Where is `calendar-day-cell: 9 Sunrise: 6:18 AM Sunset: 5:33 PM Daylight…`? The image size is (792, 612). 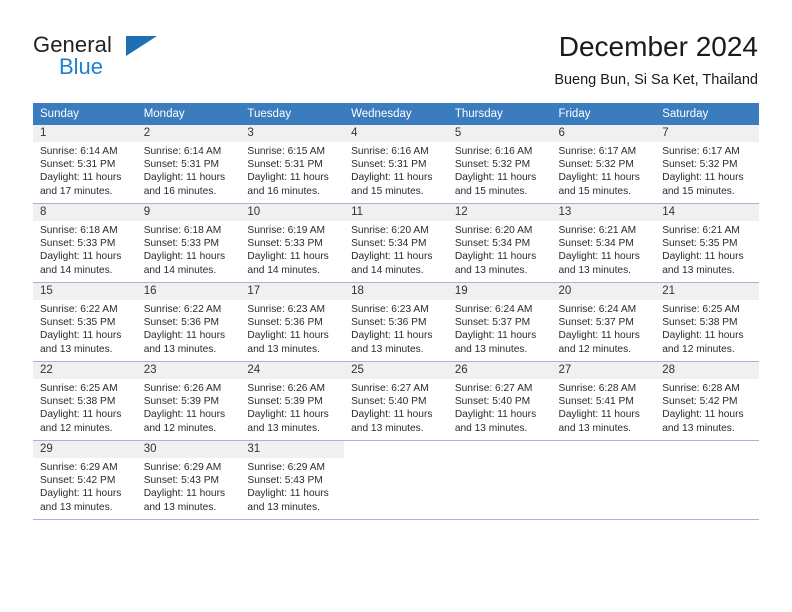
calendar-day-cell: 9 Sunrise: 6:18 AM Sunset: 5:33 PM Daylight… is located at coordinates (188, 243).